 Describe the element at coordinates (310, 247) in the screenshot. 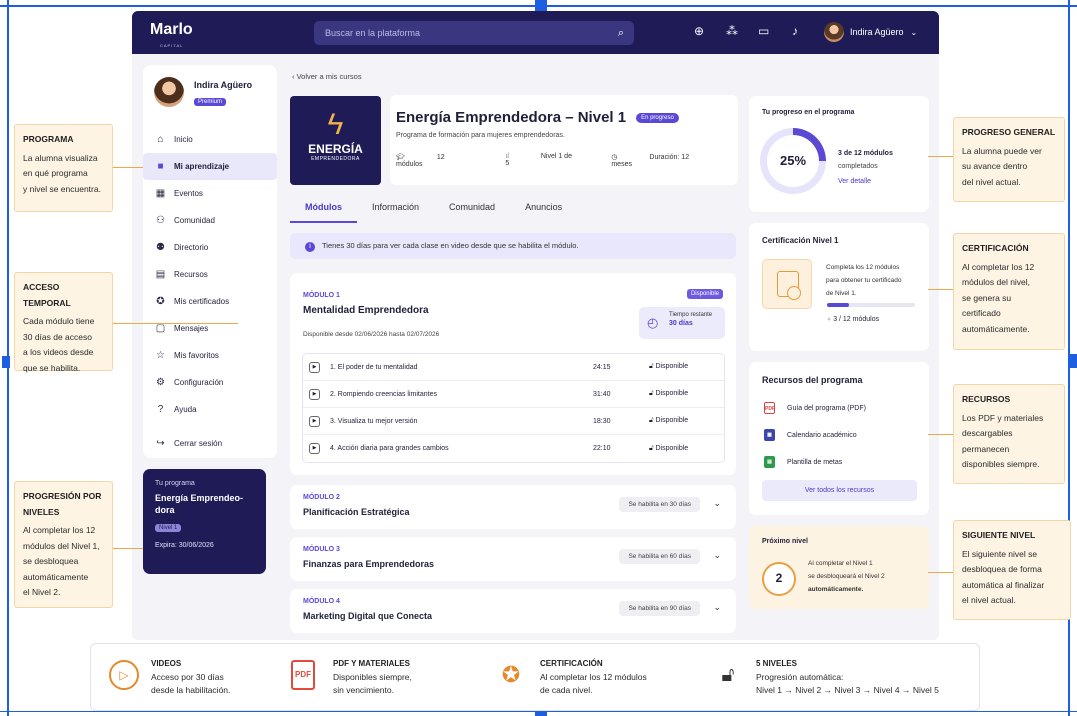

I see `info-icon: i` at that location.